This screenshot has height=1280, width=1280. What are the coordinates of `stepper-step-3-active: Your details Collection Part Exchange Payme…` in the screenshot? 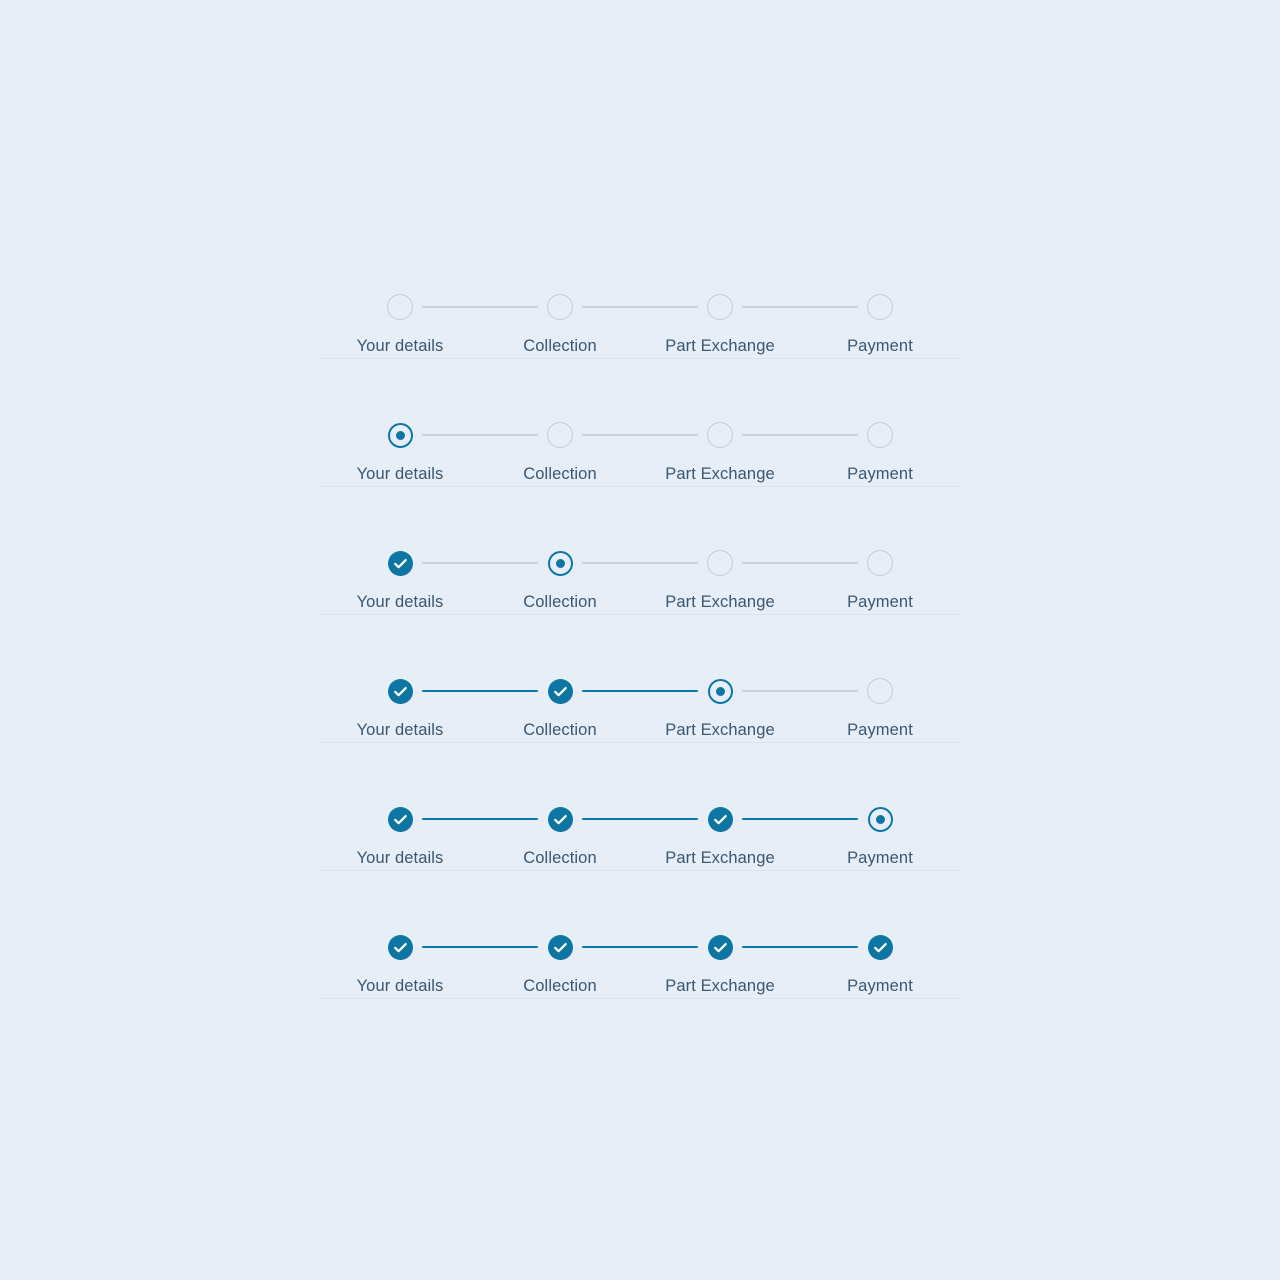 It's located at (640, 721).